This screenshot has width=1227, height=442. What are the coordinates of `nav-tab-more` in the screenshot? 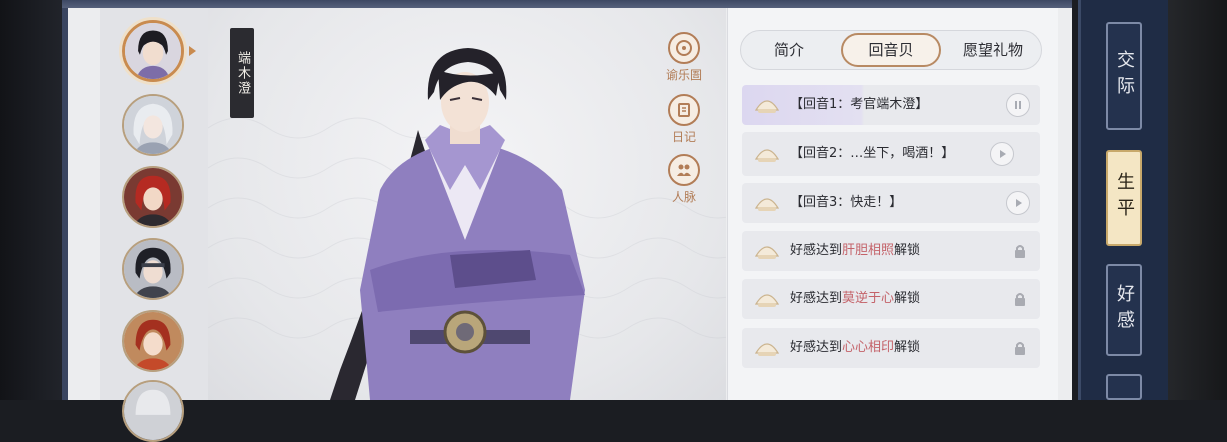 It's located at (1124, 387).